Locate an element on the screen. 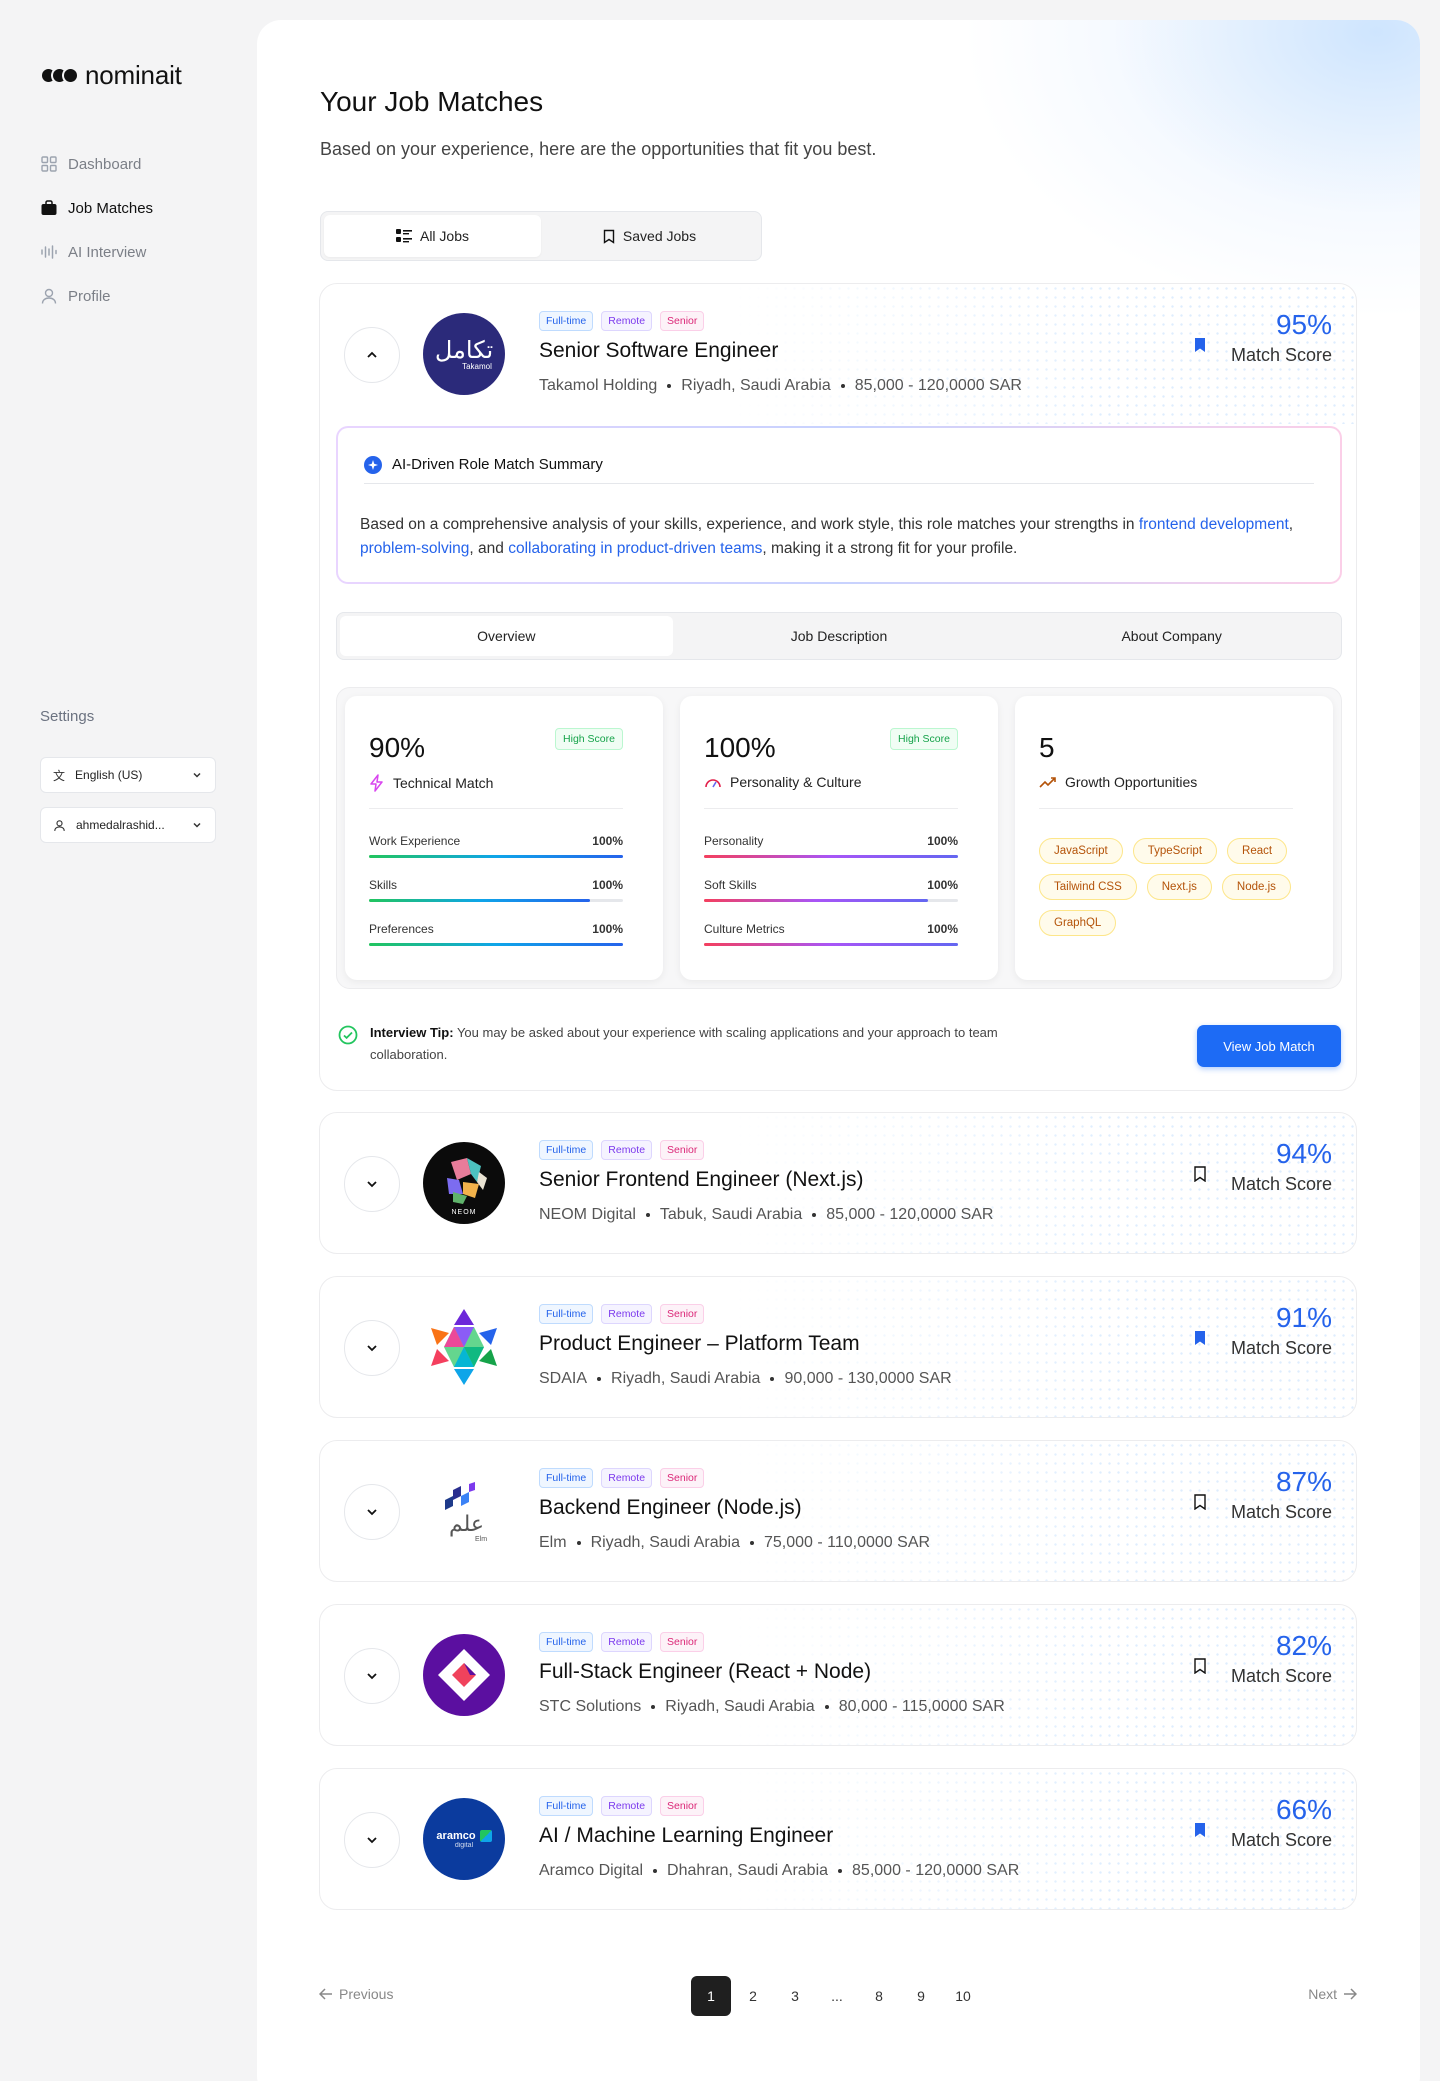 The width and height of the screenshot is (1440, 2081). skill-chip: GraphQL is located at coordinates (1078, 923).